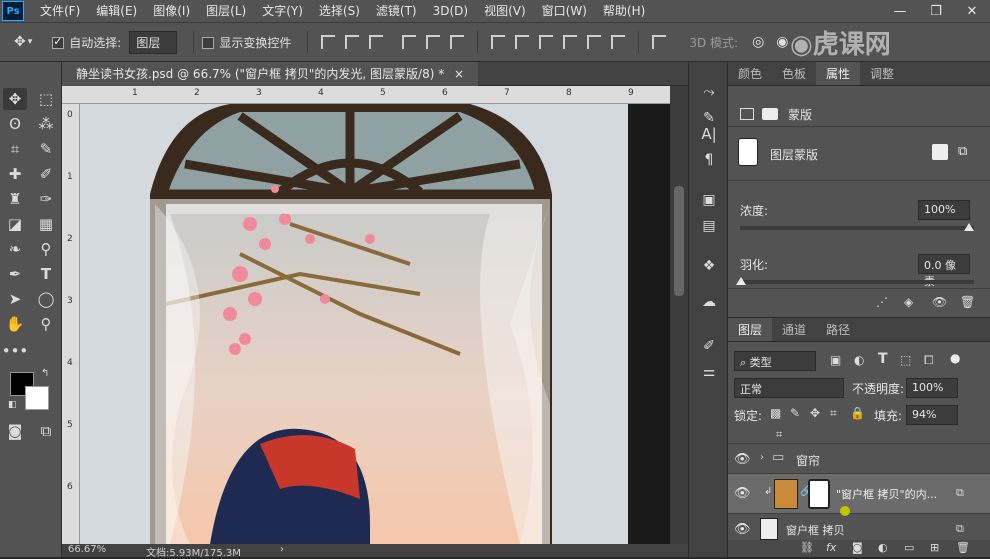  I want to click on feather-input: 0.0 像素, so click(944, 271).